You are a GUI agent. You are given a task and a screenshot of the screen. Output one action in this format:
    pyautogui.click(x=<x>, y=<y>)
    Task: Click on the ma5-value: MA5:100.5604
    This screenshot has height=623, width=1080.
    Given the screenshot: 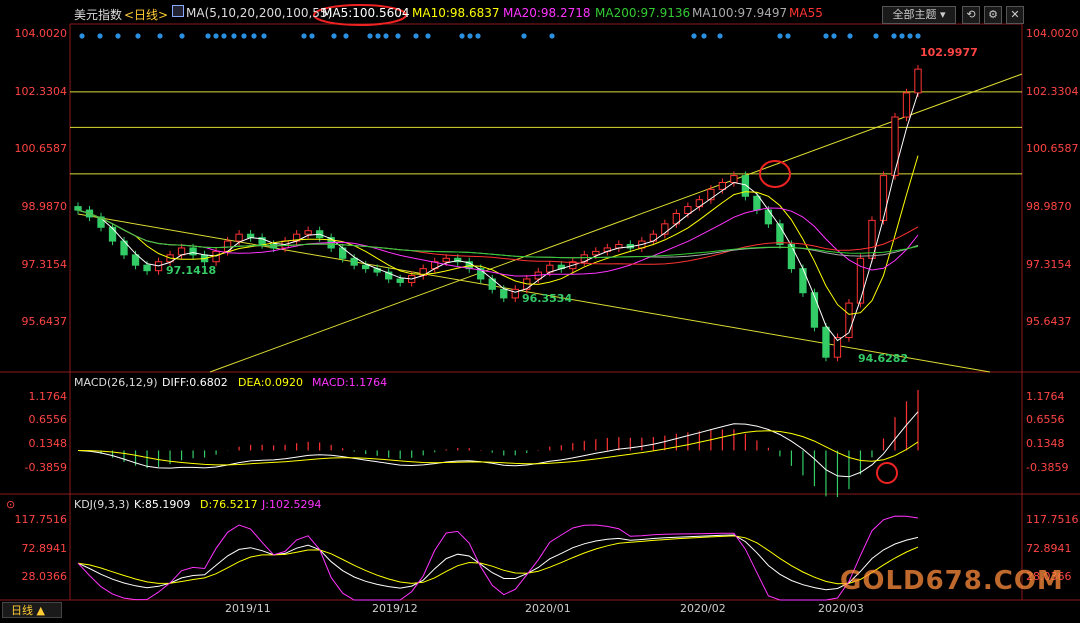 What is the action you would take?
    pyautogui.click(x=366, y=13)
    